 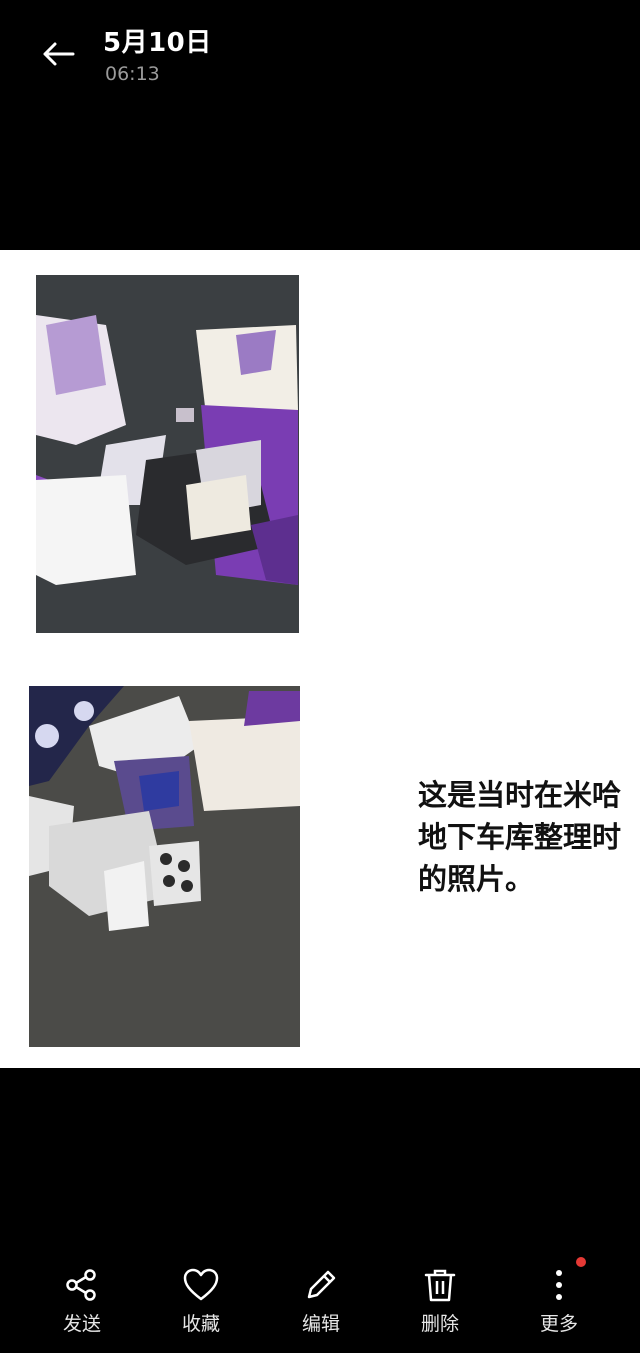 I want to click on edit-button: 编辑, so click(x=321, y=1295).